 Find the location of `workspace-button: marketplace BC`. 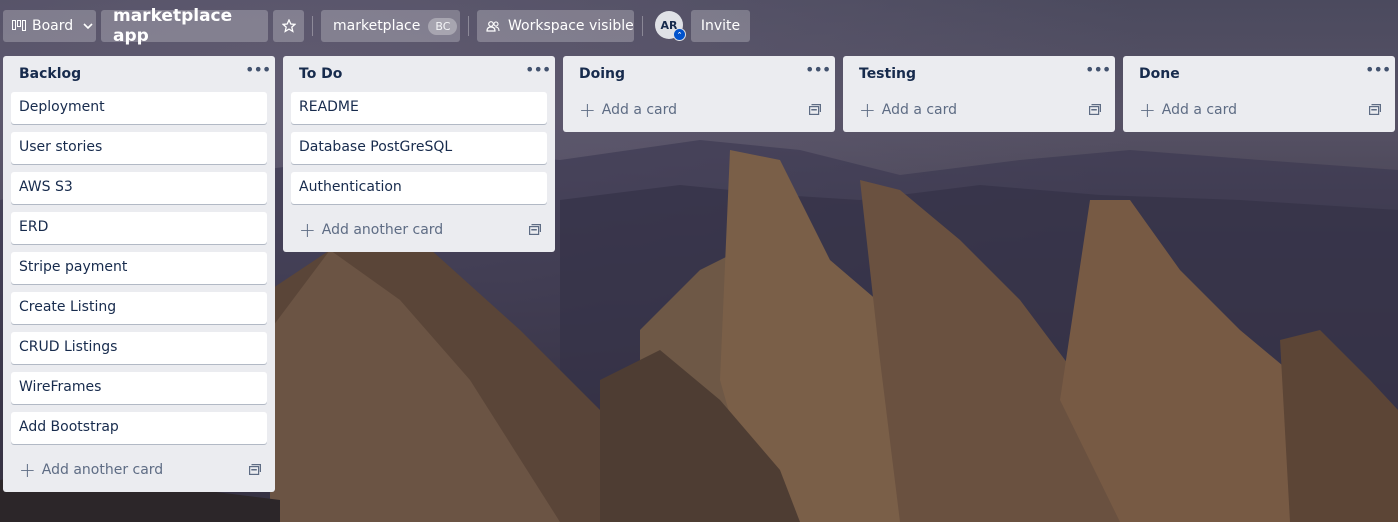

workspace-button: marketplace BC is located at coordinates (390, 26).